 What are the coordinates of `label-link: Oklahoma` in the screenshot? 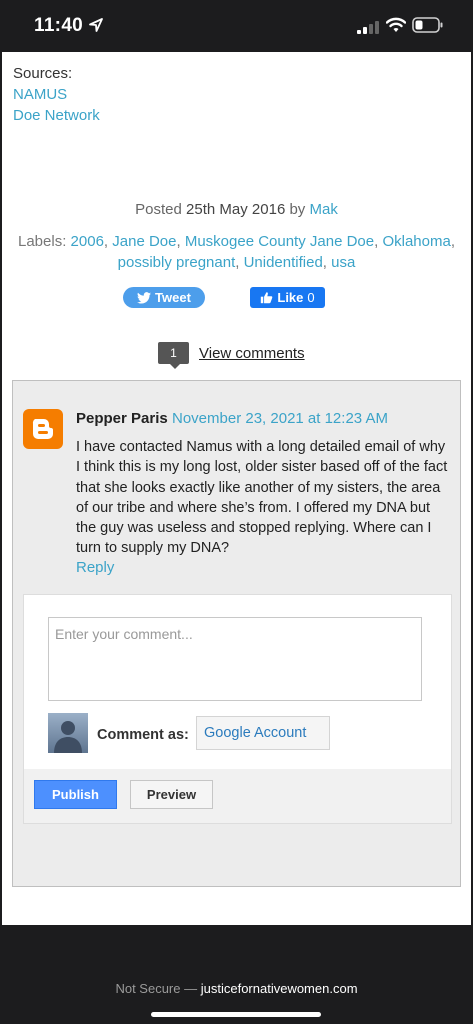 It's located at (416, 241).